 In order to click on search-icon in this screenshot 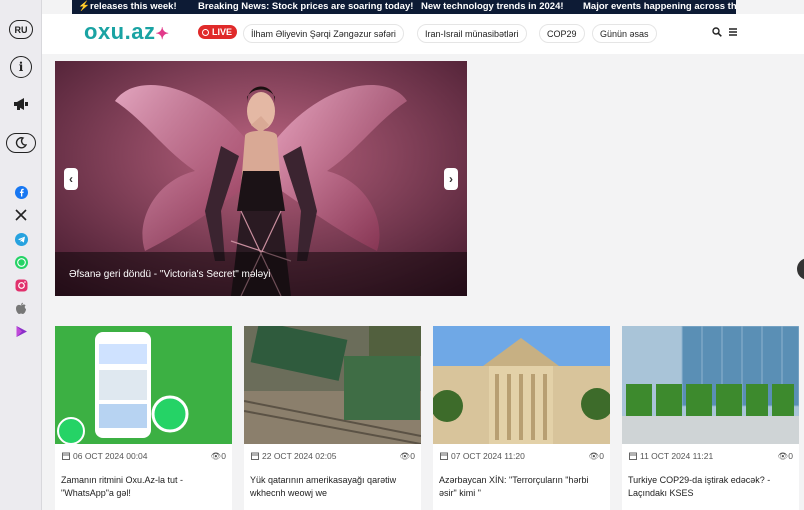, I will do `click(717, 32)`.